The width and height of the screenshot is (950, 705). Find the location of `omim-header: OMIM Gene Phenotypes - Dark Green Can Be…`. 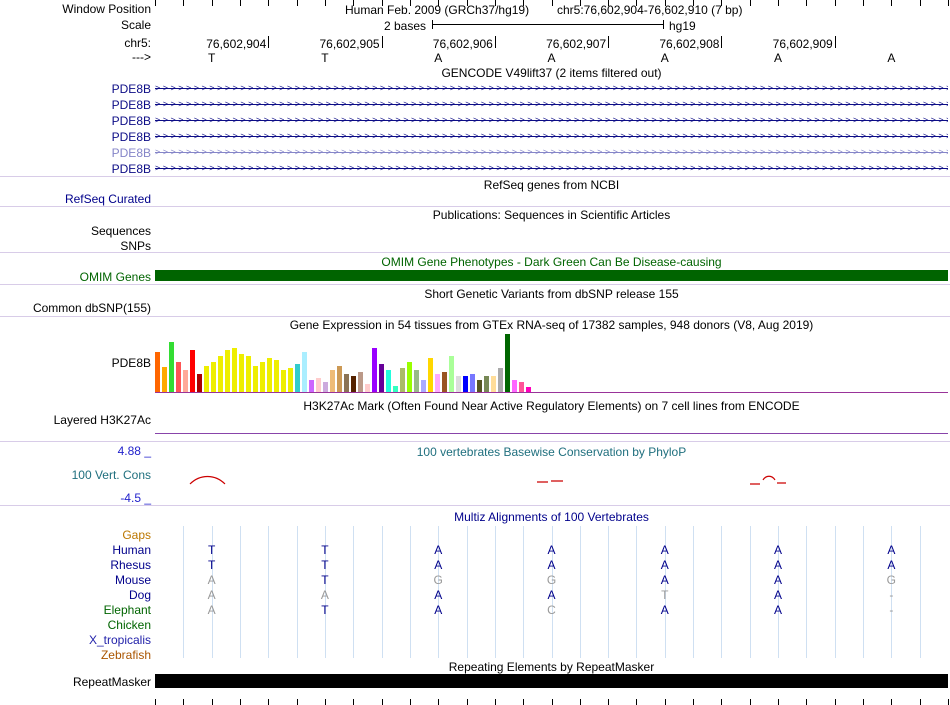

omim-header: OMIM Gene Phenotypes - Dark Green Can Be… is located at coordinates (551, 262).